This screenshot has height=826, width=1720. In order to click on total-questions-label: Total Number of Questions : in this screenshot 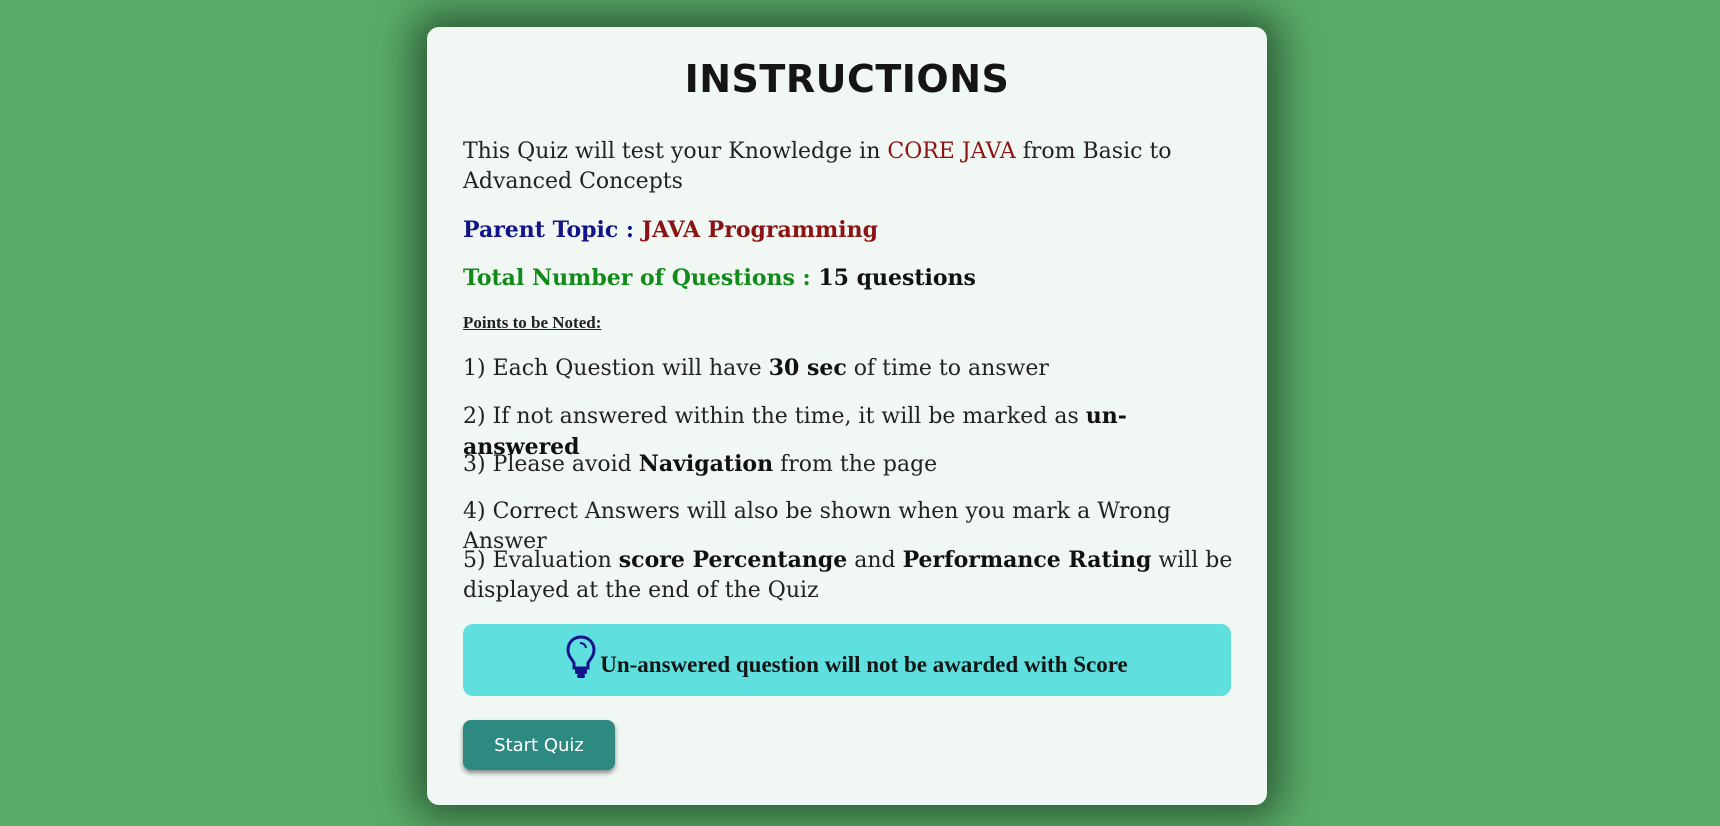, I will do `click(641, 278)`.